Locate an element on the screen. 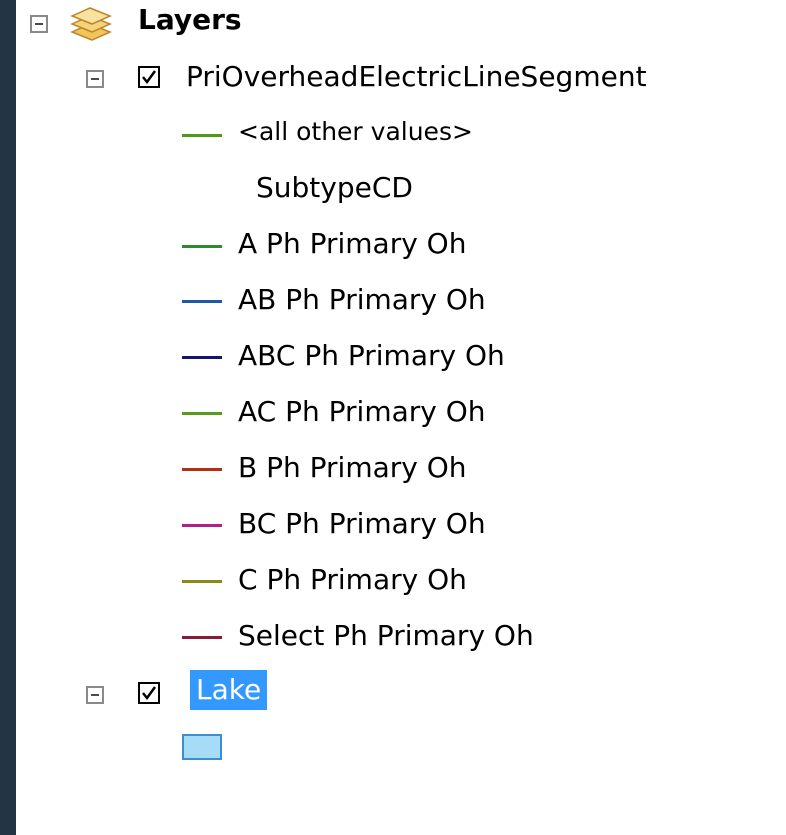  legend-item-label: ABC Ph Primary Oh is located at coordinates (371, 355).